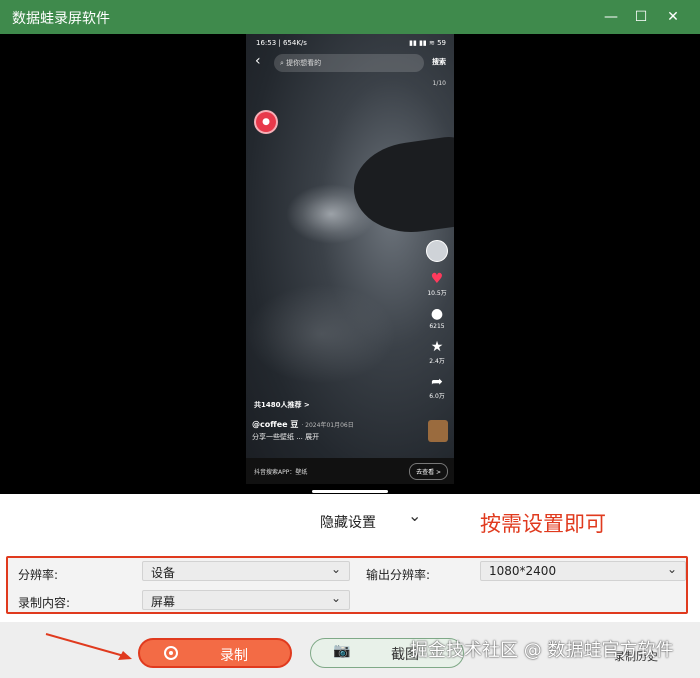  I want to click on annotation-text: 按需设置即可, so click(543, 524).